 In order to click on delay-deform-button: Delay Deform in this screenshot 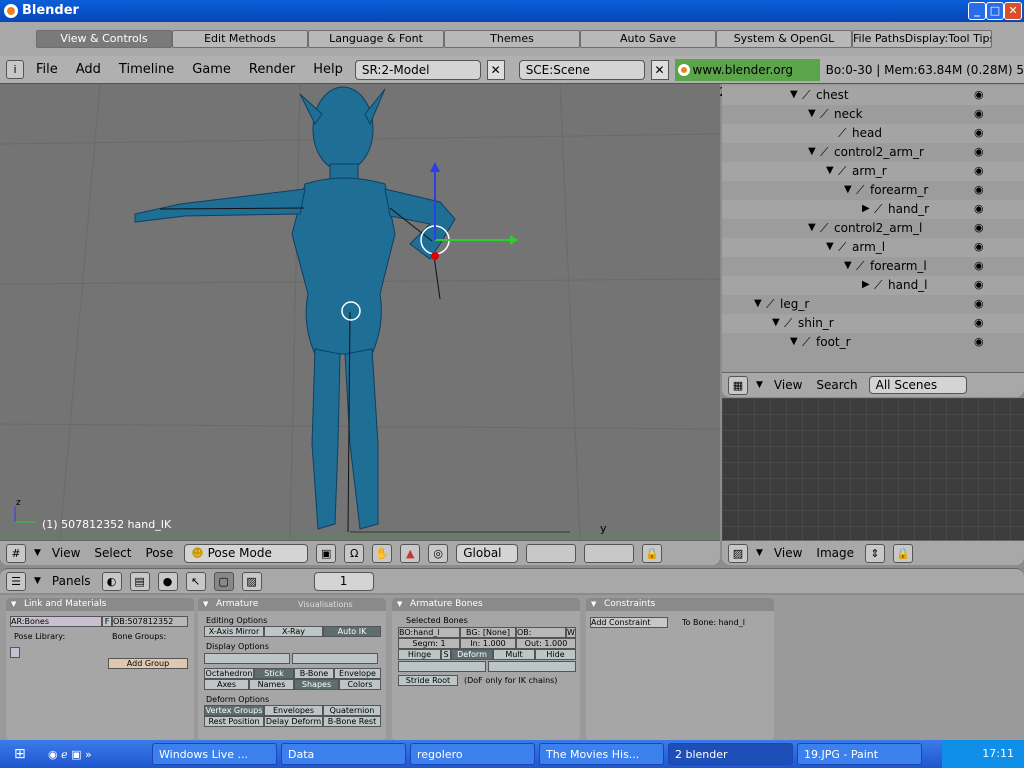, I will do `click(293, 721)`.